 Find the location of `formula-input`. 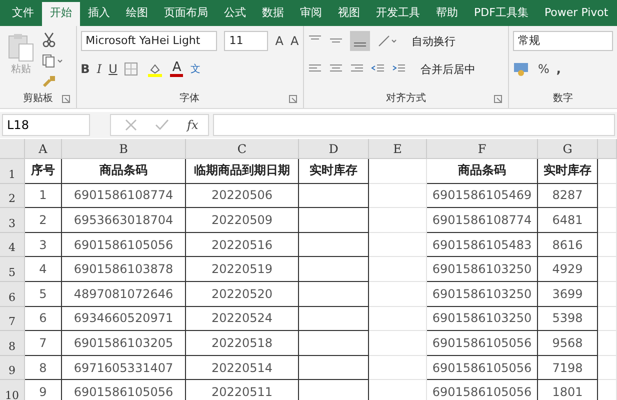

formula-input is located at coordinates (414, 125).